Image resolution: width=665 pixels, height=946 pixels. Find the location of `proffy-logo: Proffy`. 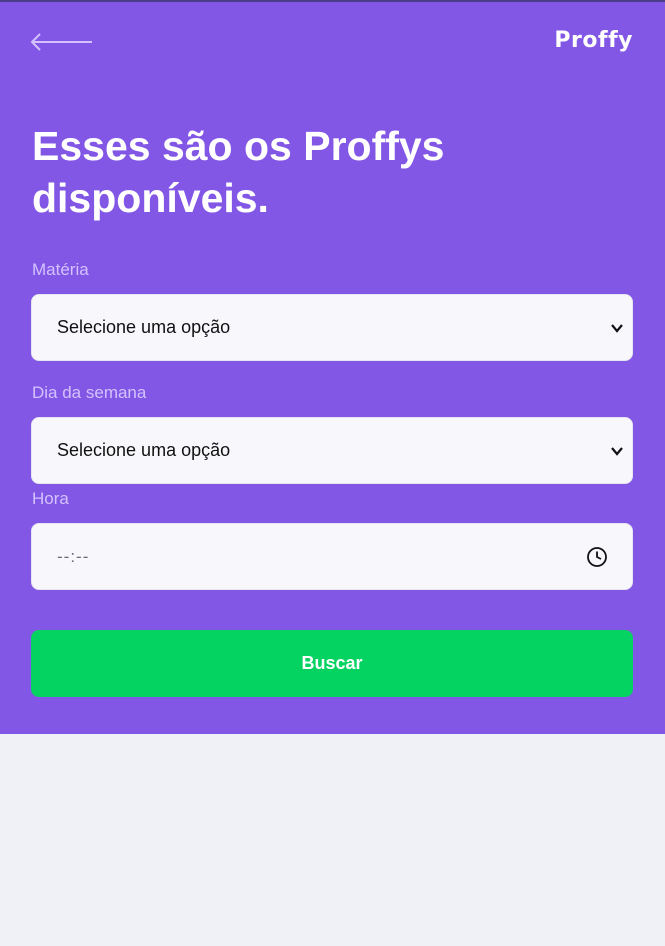

proffy-logo: Proffy is located at coordinates (593, 40).